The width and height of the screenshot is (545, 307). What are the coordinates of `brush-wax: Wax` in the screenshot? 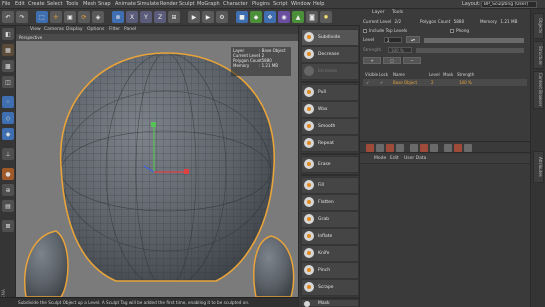 It's located at (330, 109).